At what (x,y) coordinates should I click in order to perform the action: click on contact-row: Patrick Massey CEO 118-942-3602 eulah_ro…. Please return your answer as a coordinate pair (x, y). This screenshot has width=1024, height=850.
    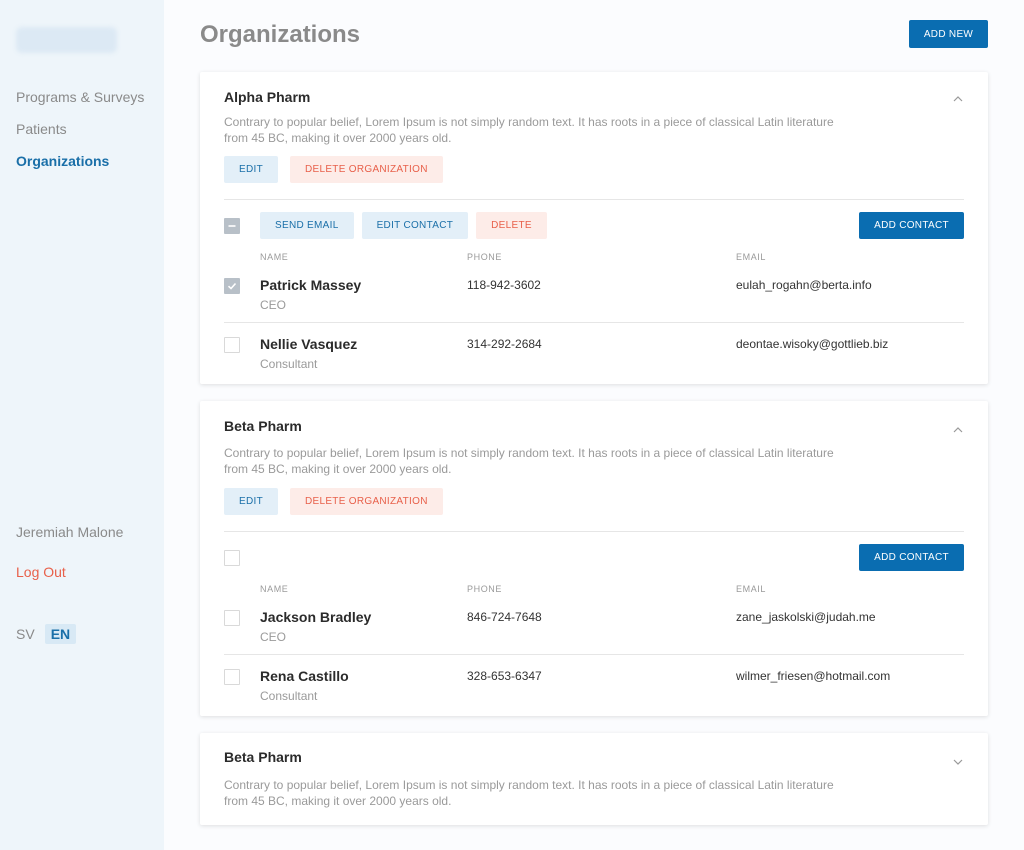
    Looking at the image, I should click on (594, 303).